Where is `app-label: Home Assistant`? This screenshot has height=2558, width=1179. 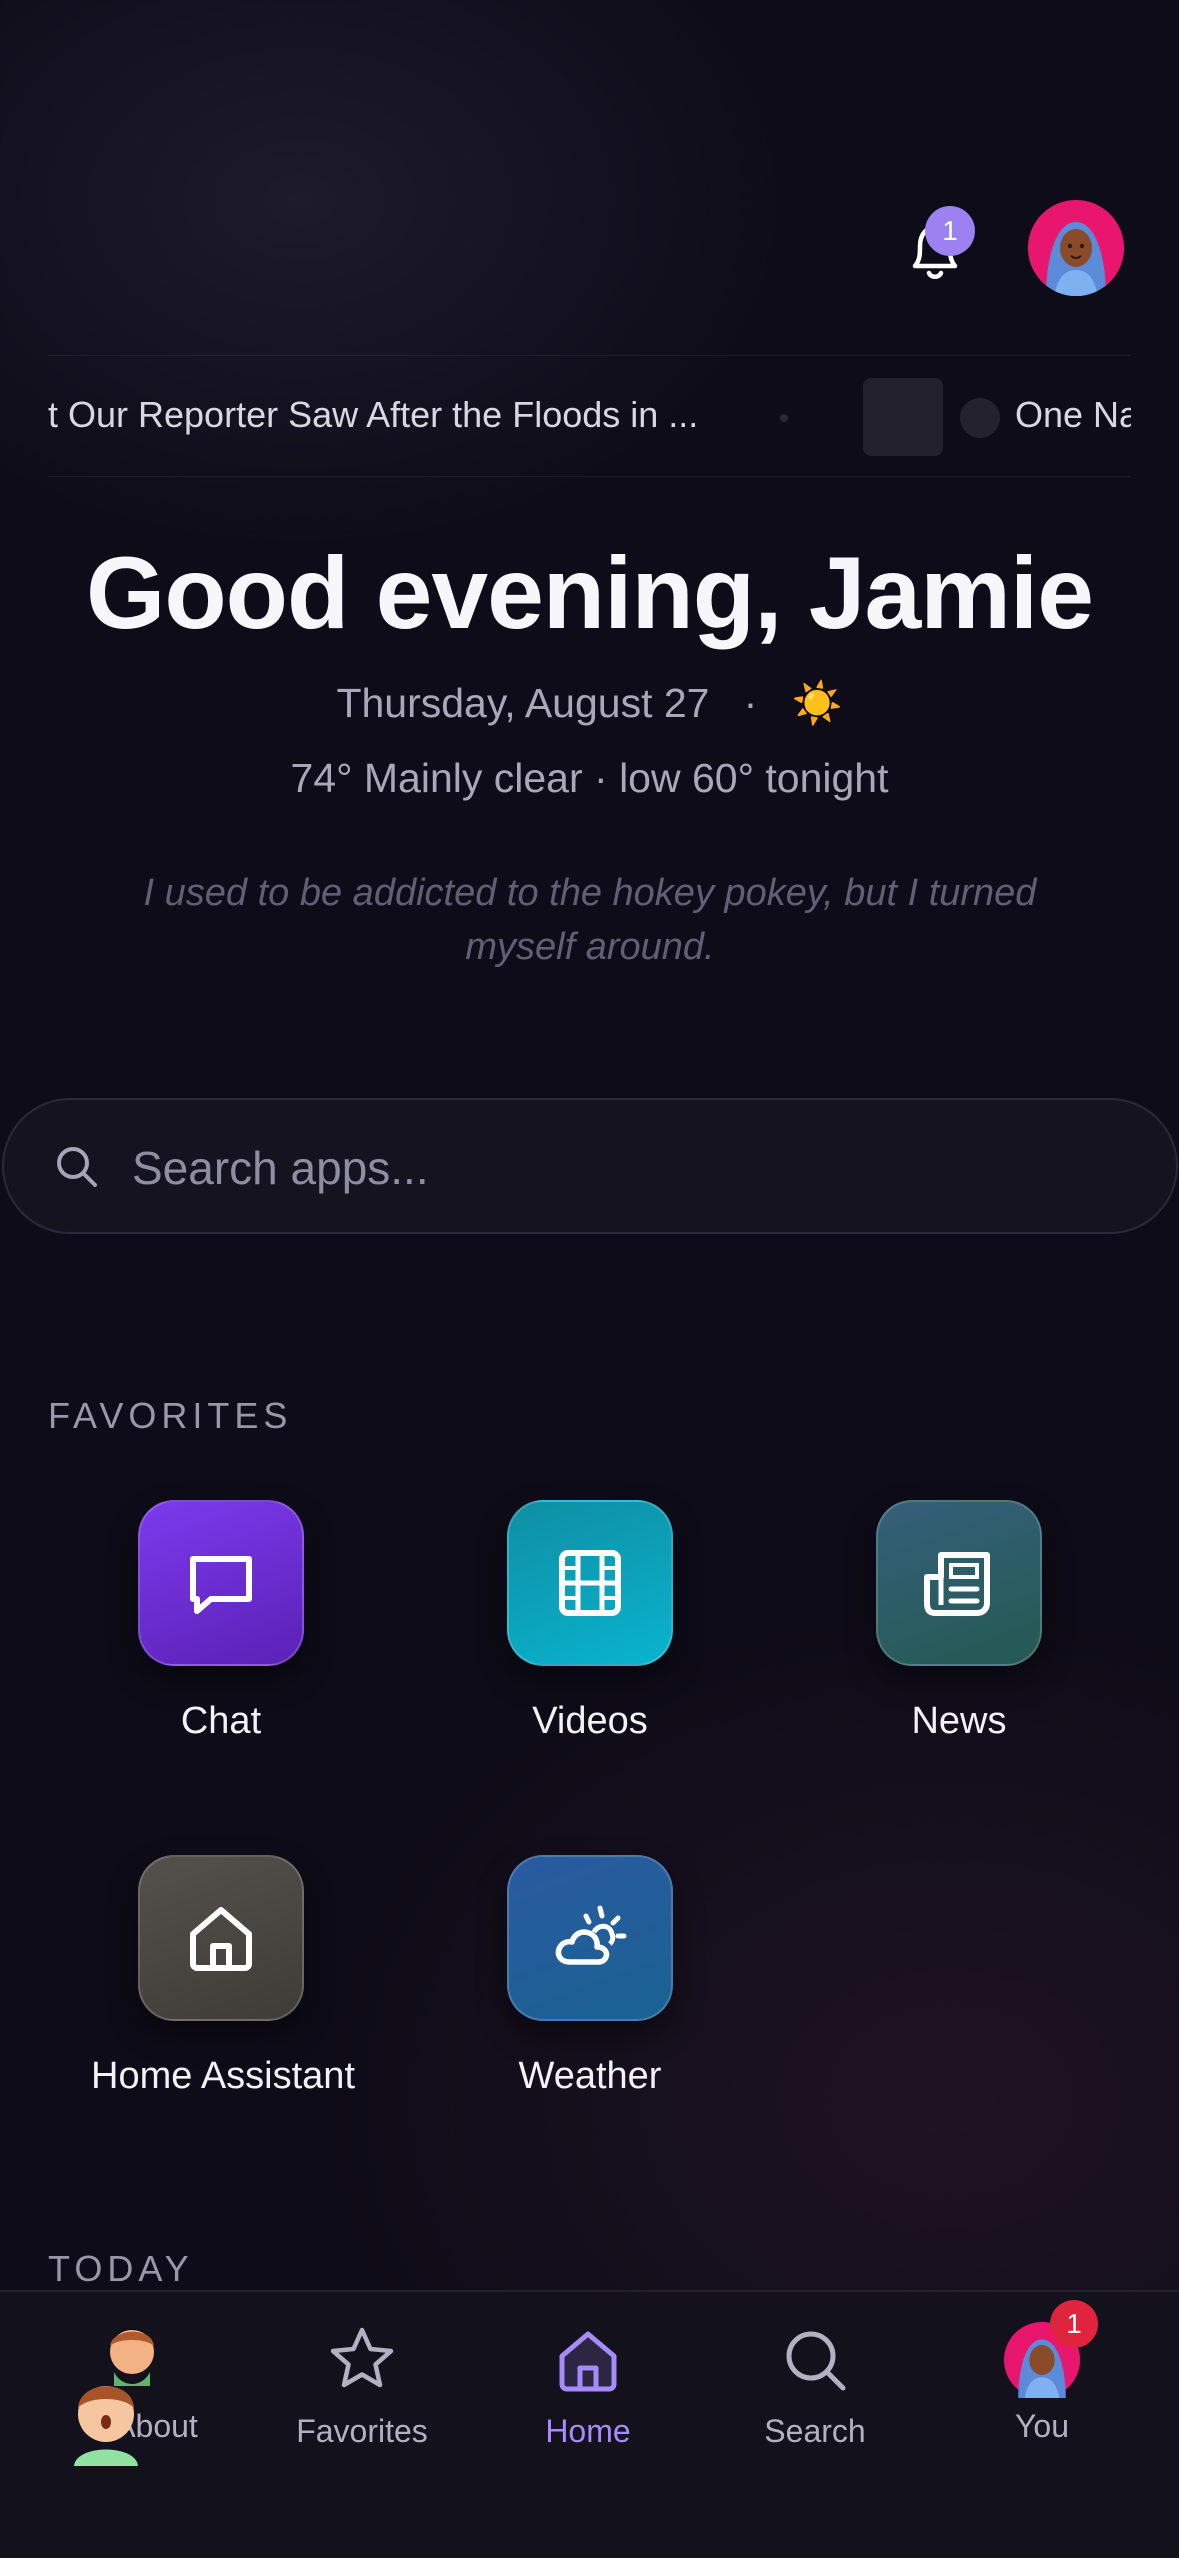 app-label: Home Assistant is located at coordinates (223, 2076).